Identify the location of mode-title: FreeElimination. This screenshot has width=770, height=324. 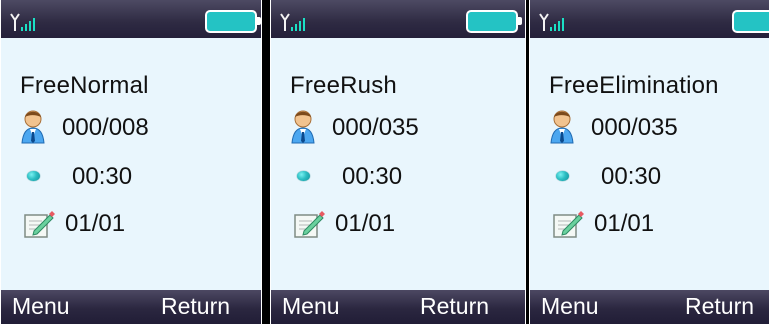
(634, 85).